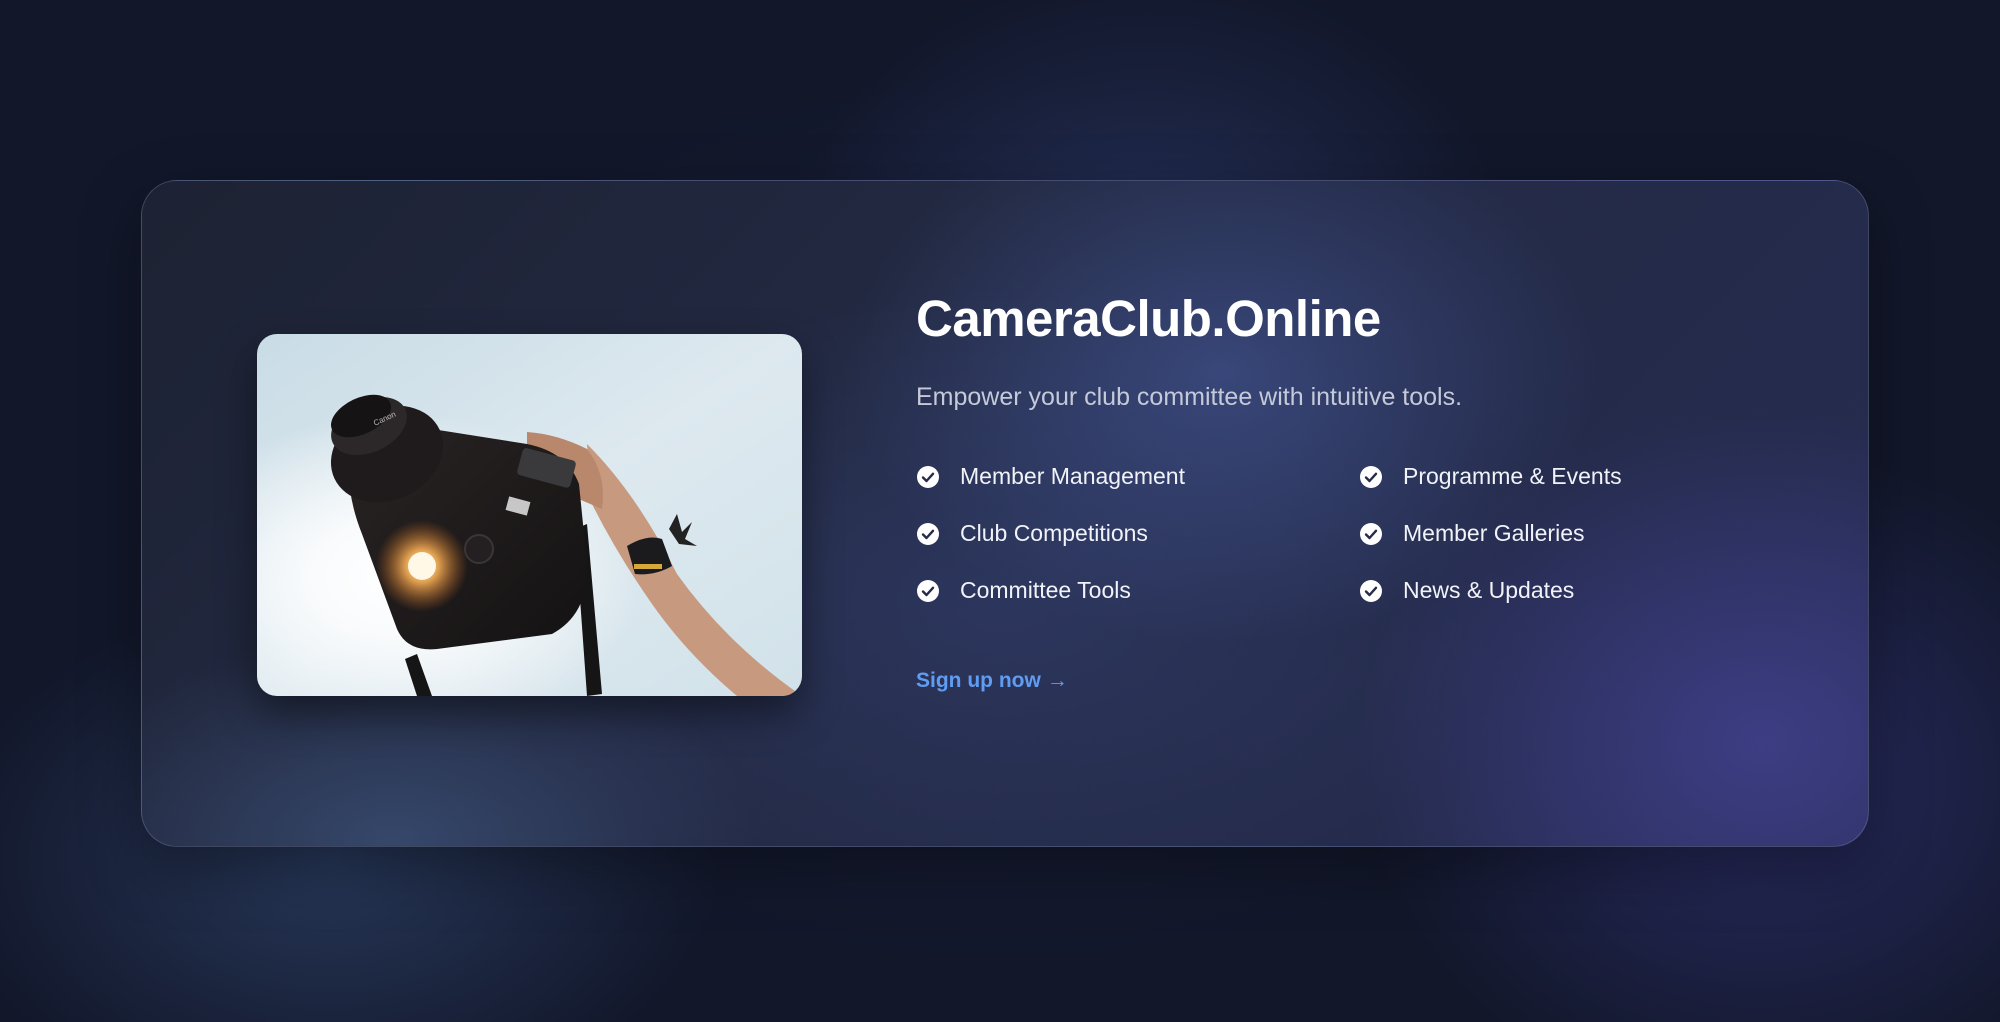 The width and height of the screenshot is (2000, 1022). Describe the element at coordinates (1057, 680) in the screenshot. I see `arrow-right-icon: →` at that location.